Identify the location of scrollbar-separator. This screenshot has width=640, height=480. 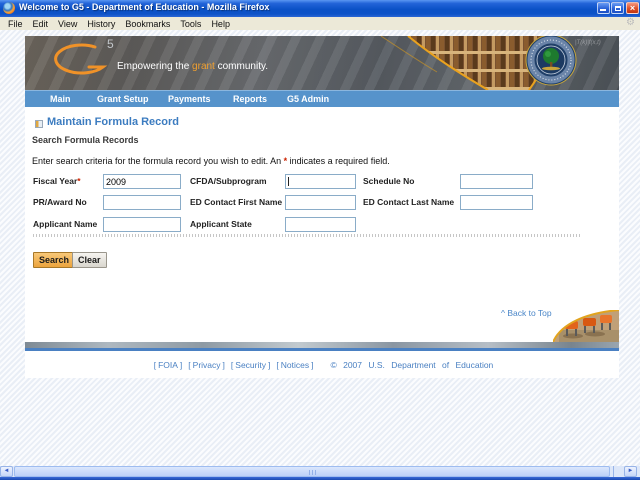
(613, 471).